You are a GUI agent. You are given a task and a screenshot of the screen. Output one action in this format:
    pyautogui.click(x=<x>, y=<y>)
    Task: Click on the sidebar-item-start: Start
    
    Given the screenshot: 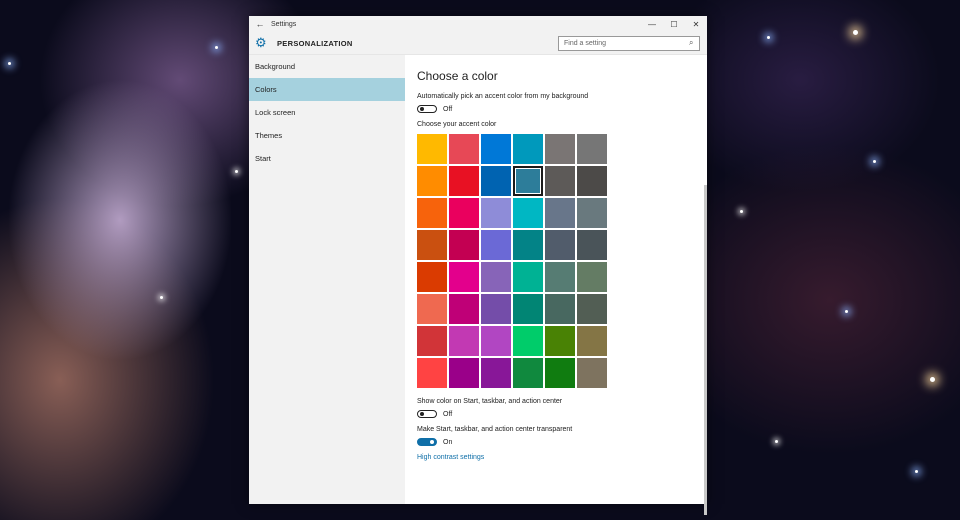 What is the action you would take?
    pyautogui.click(x=327, y=158)
    